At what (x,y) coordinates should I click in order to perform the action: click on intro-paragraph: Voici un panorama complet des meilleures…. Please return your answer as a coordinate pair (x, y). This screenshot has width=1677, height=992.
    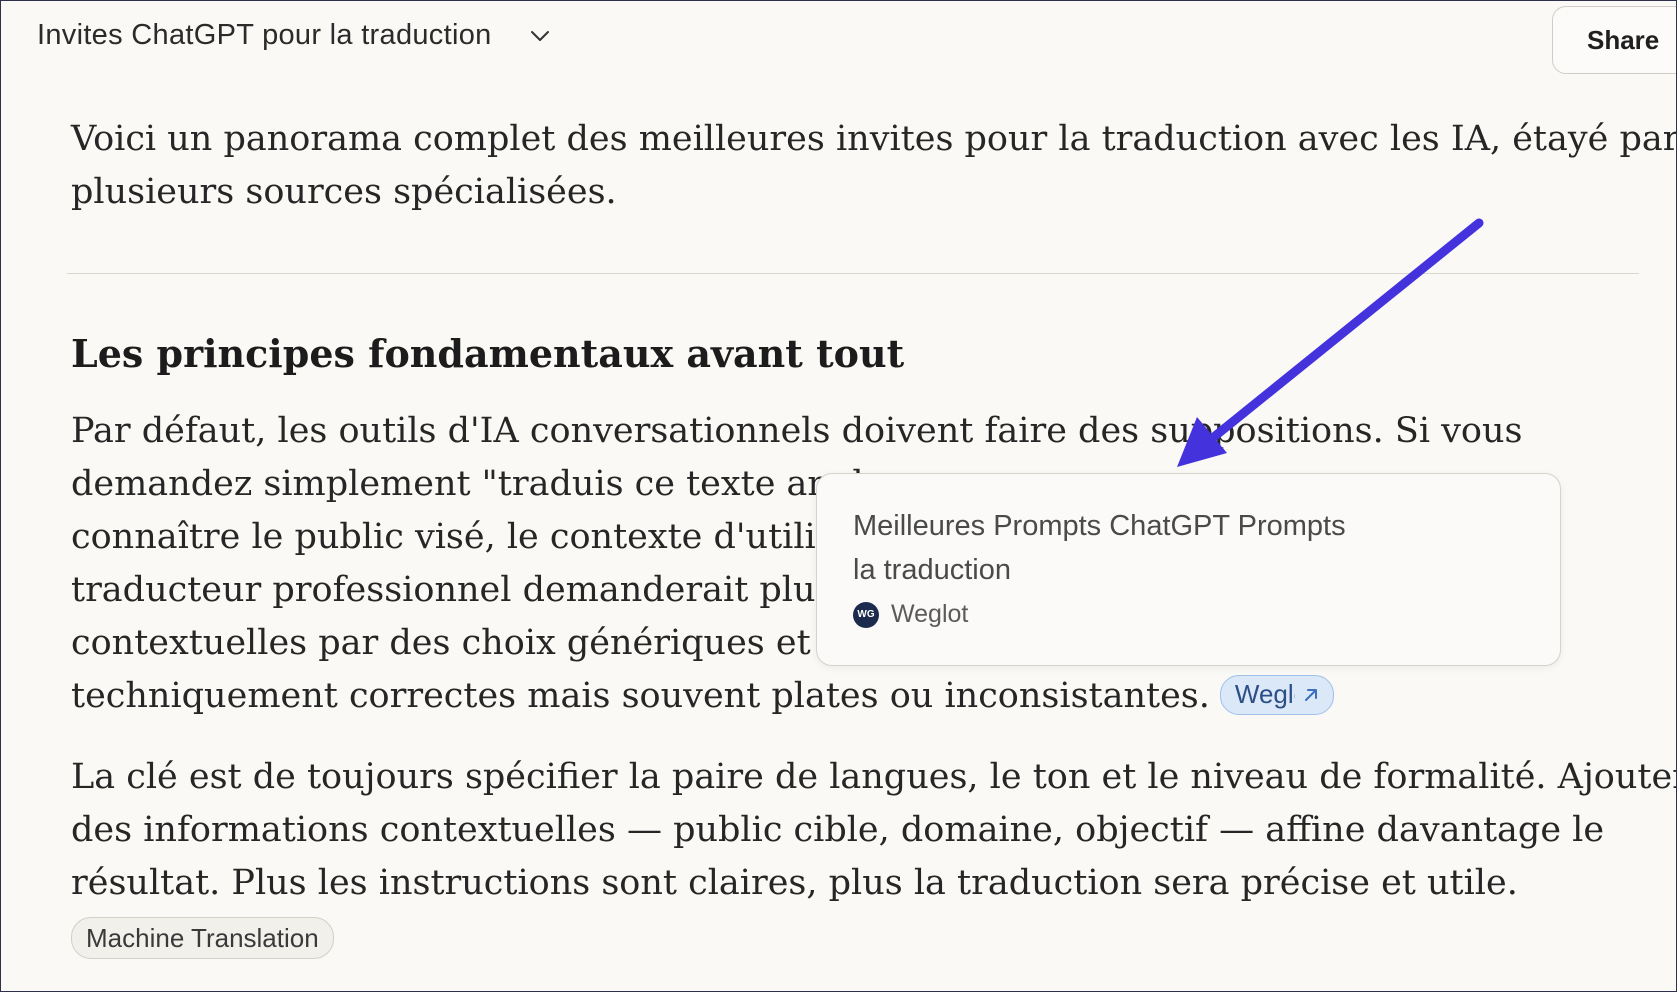
    Looking at the image, I should click on (874, 166).